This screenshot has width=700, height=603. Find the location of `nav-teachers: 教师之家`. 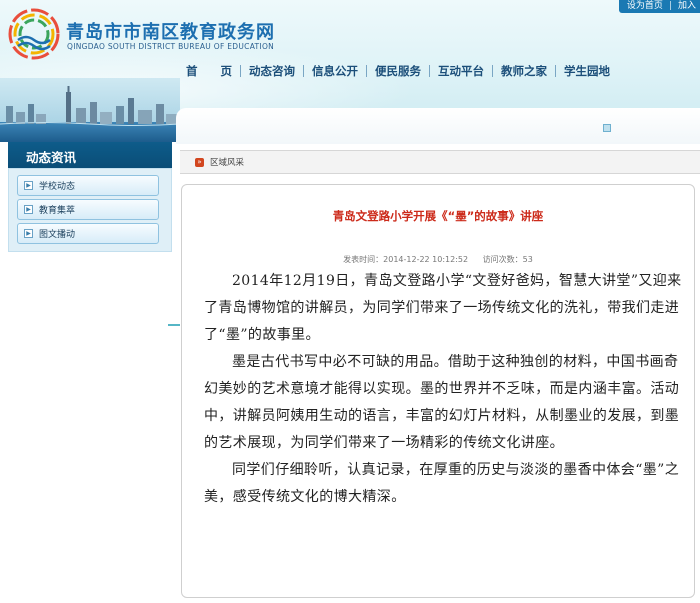

nav-teachers: 教师之家 is located at coordinates (524, 71).